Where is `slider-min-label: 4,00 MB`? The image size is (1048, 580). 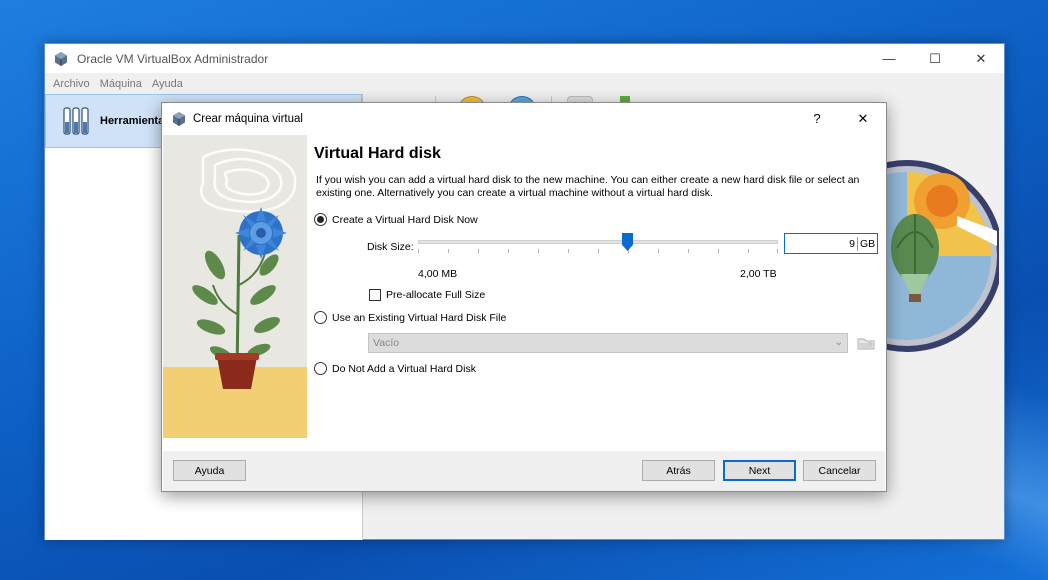
slider-min-label: 4,00 MB is located at coordinates (438, 274).